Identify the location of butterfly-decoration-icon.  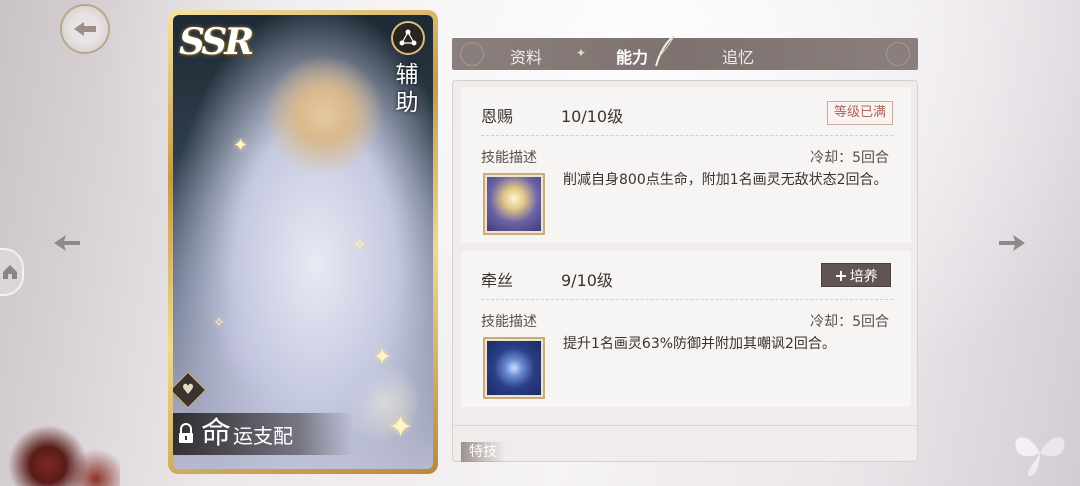
(1040, 456).